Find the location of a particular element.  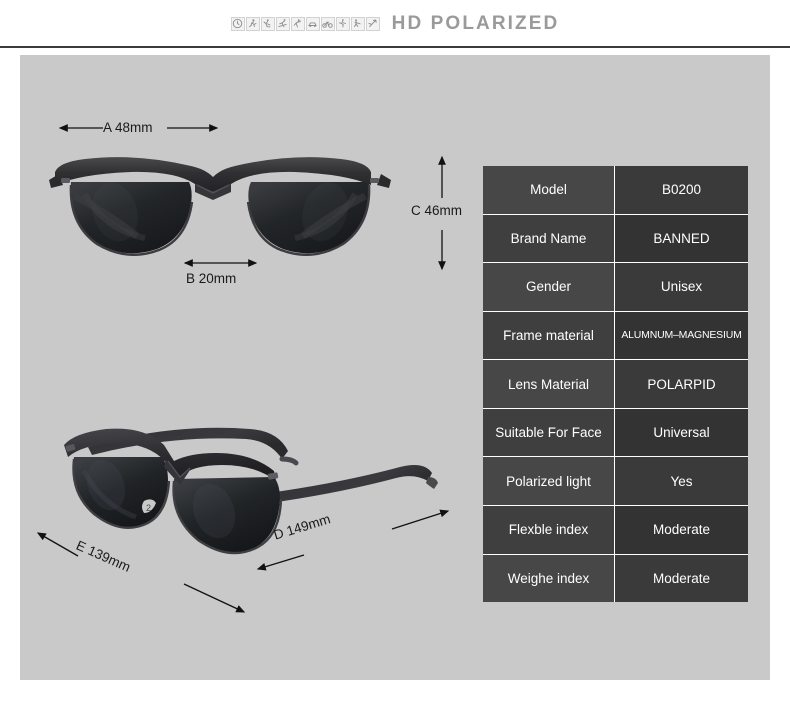

table-row: Lens Material POLARPID is located at coordinates (615, 384).